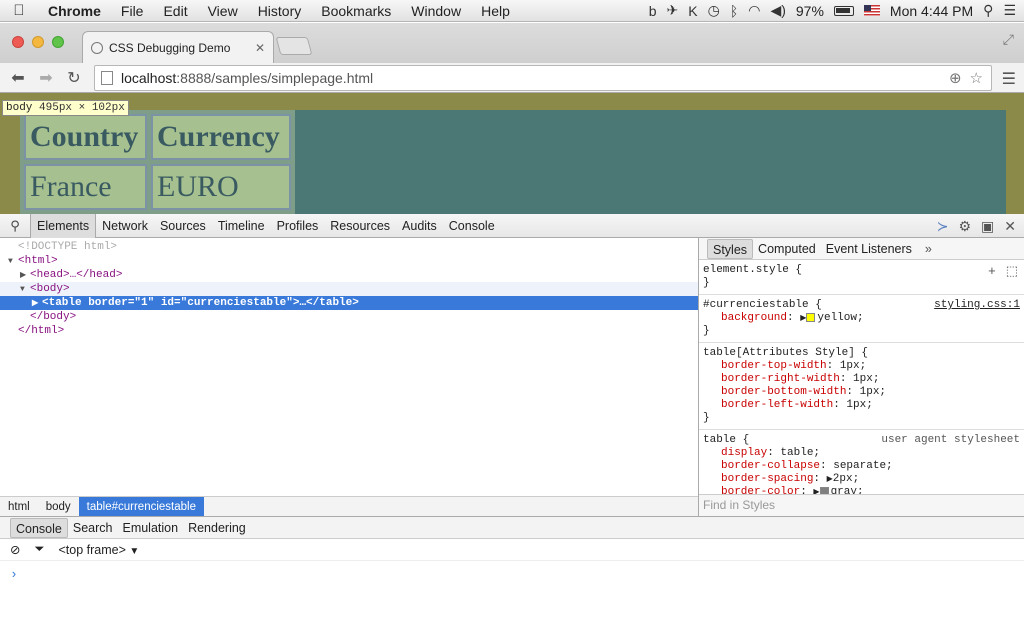  What do you see at coordinates (1012, 270) in the screenshot?
I see `toggle-state-icon: ⬚` at bounding box center [1012, 270].